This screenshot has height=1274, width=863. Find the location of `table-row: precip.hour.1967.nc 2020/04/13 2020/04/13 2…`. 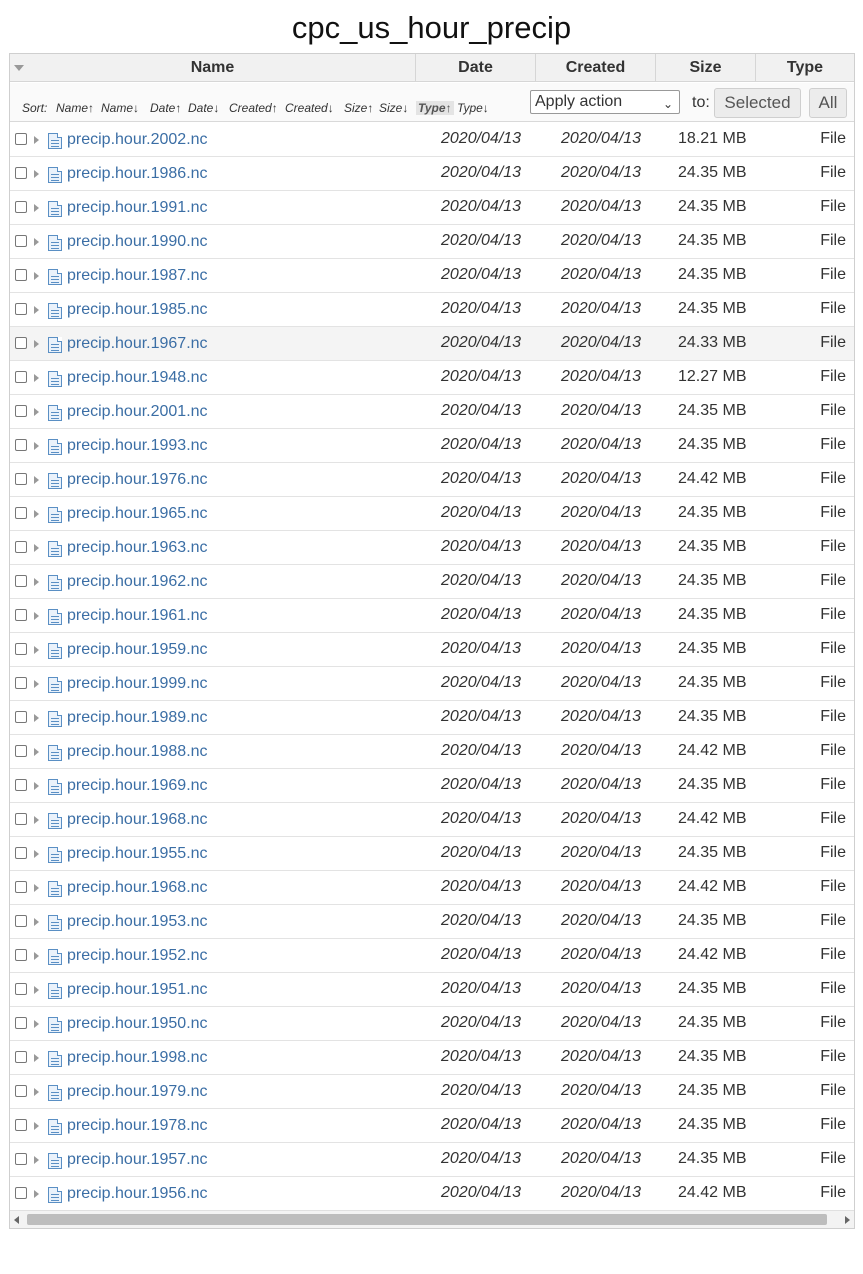

table-row: precip.hour.1967.nc 2020/04/13 2020/04/13 2… is located at coordinates (432, 344).